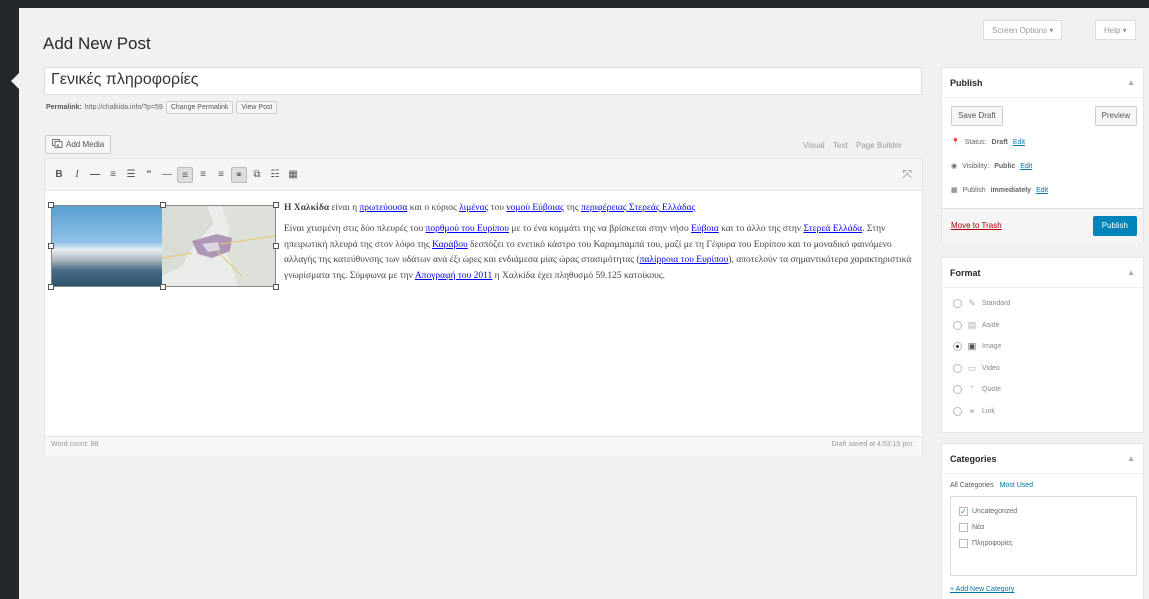 This screenshot has width=1149, height=599. What do you see at coordinates (986, 543) in the screenshot?
I see `category-item: Πληροφορίες` at bounding box center [986, 543].